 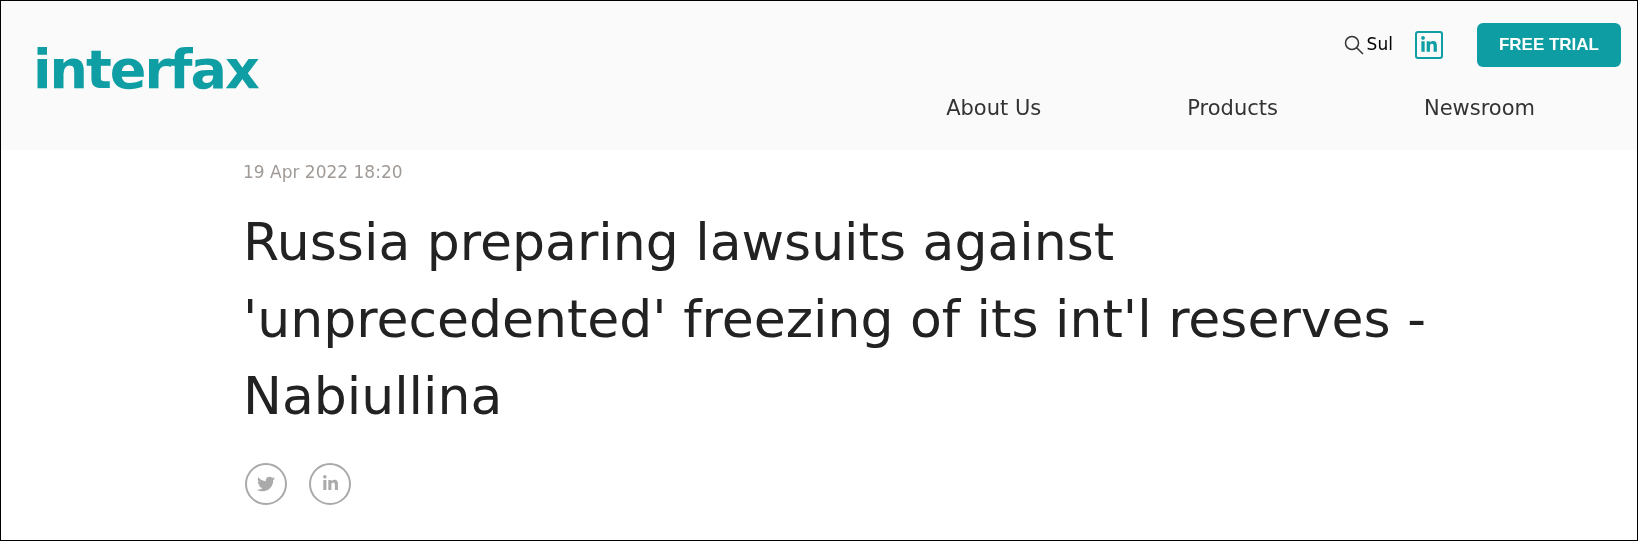 I want to click on search-text: Sul, so click(x=1379, y=45).